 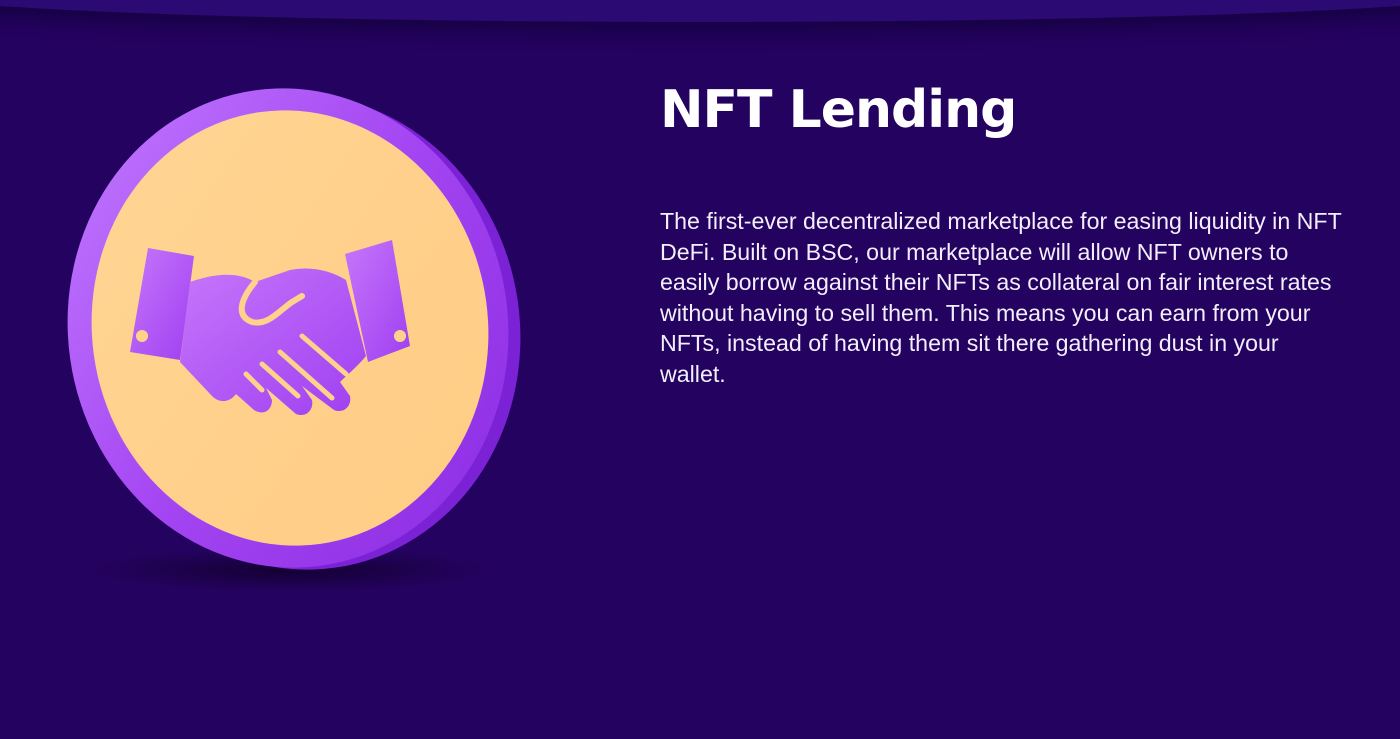 I want to click on section-title: NFT Lending, so click(x=838, y=110).